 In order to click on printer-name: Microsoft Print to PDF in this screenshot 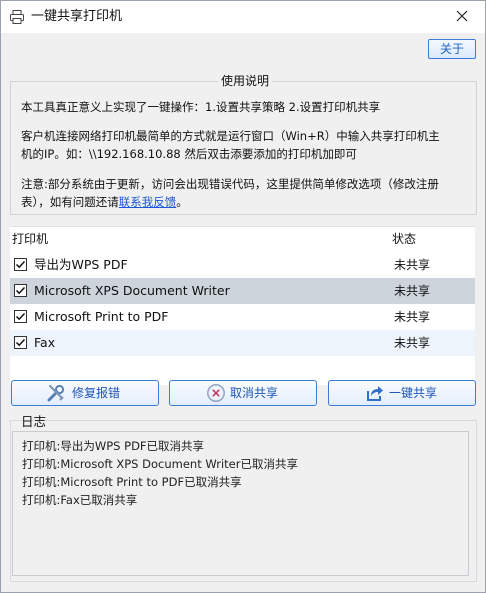, I will do `click(101, 316)`.